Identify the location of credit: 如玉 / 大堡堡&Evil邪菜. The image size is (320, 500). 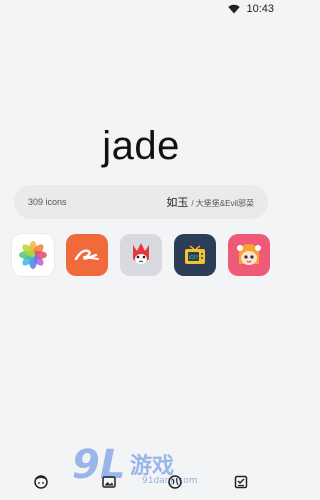
(210, 202).